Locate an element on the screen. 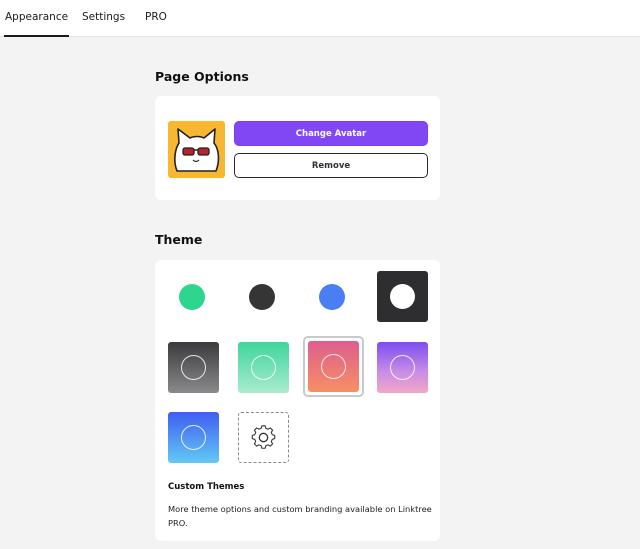  theme-tile-grey-gradient is located at coordinates (193, 367).